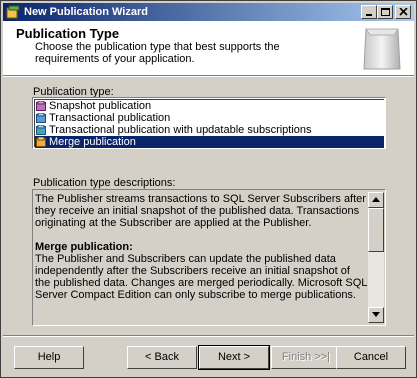 The height and width of the screenshot is (378, 417). What do you see at coordinates (208, 12) in the screenshot?
I see `title-bar: New Publication Wizard` at bounding box center [208, 12].